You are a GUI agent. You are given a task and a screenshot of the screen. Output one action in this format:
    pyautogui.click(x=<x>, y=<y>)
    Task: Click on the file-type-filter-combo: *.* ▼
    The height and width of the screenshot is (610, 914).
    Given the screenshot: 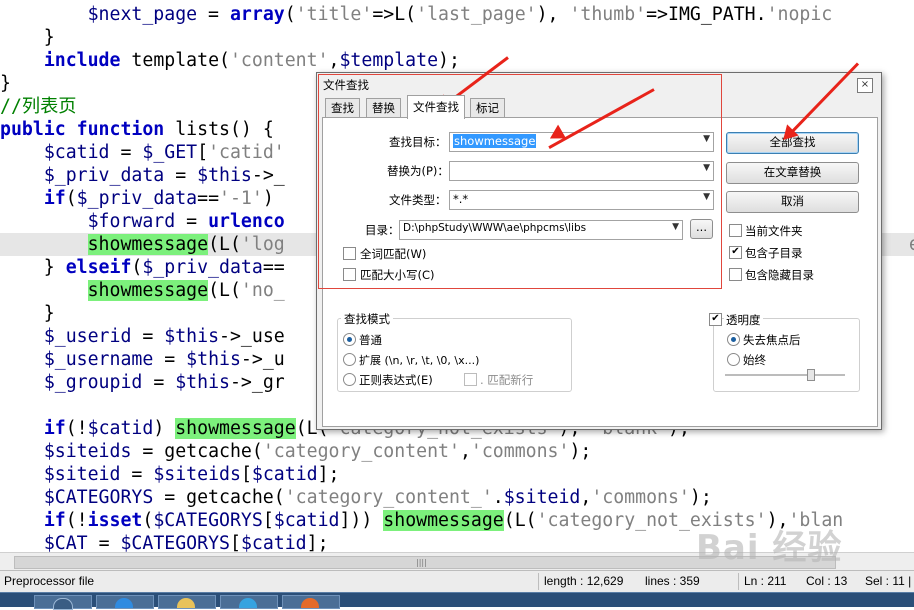 What is the action you would take?
    pyautogui.click(x=581, y=200)
    